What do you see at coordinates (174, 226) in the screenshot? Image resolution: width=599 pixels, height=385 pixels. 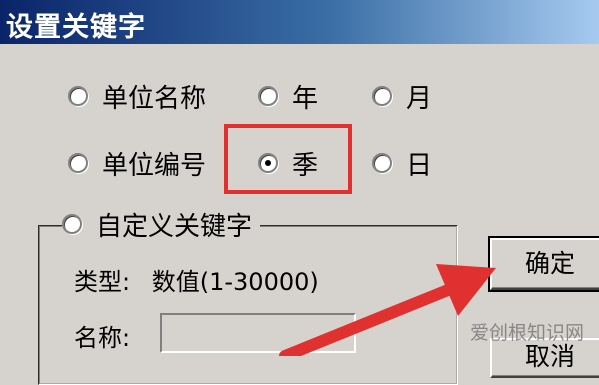 I see `radio-label: 自定义关键字` at bounding box center [174, 226].